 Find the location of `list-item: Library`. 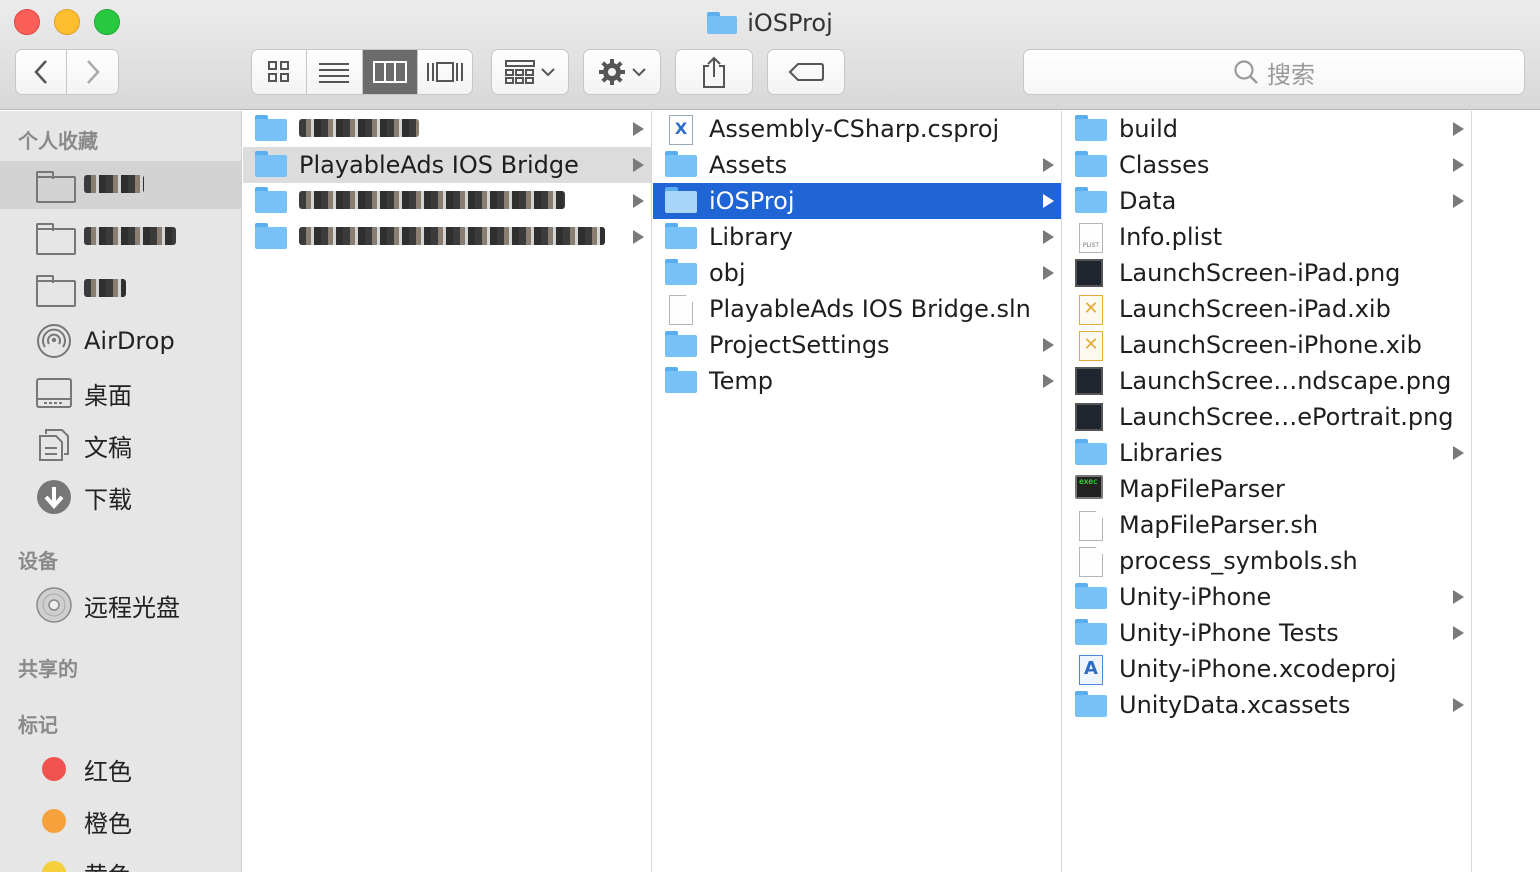

list-item: Library is located at coordinates (857, 237).